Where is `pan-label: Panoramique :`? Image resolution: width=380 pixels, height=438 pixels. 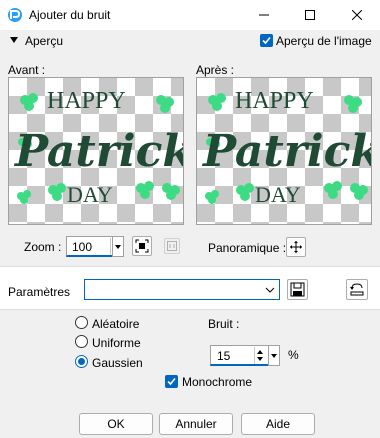 pan-label: Panoramique : is located at coordinates (247, 248).